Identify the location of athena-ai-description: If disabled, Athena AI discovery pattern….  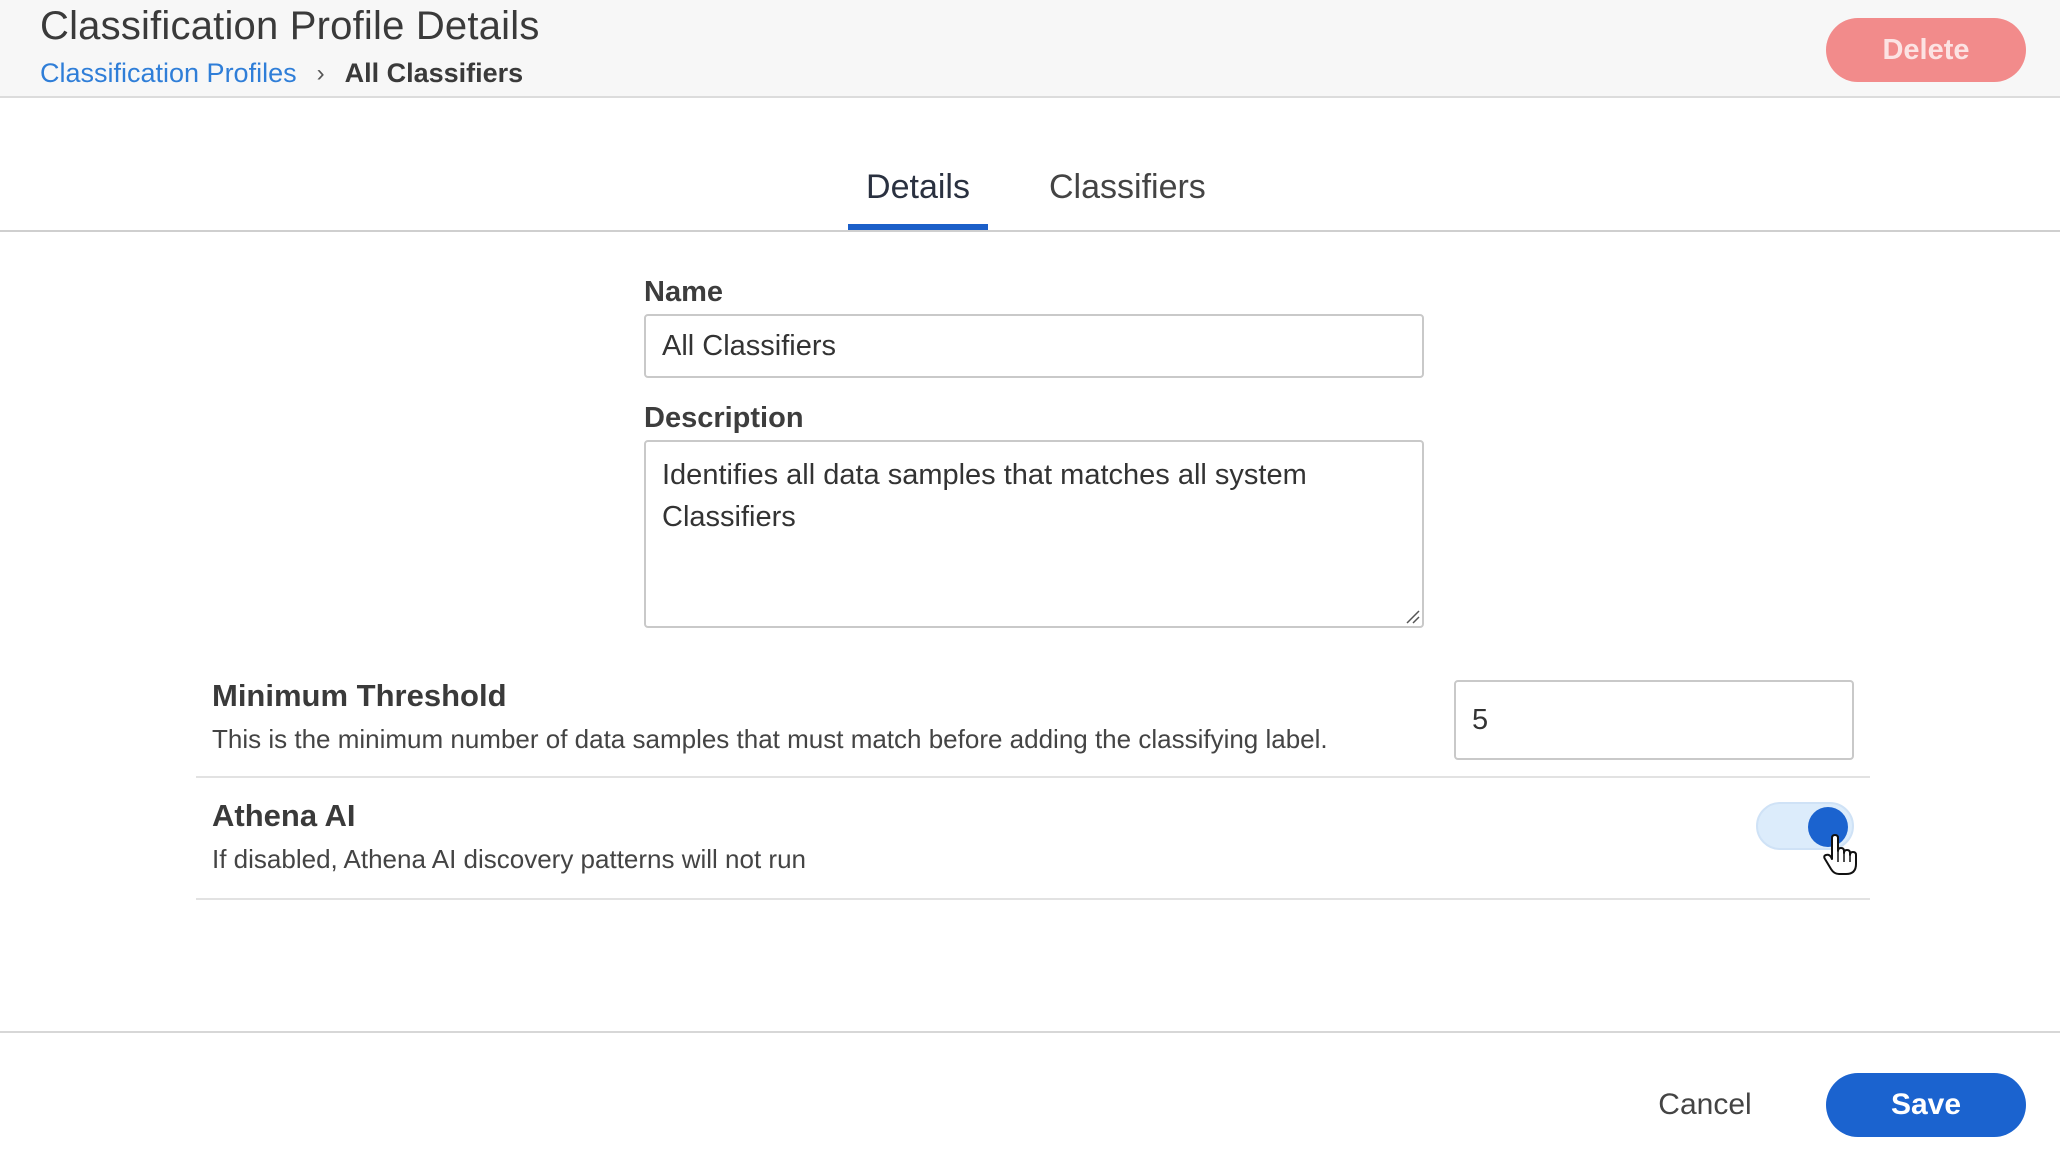
(509, 859).